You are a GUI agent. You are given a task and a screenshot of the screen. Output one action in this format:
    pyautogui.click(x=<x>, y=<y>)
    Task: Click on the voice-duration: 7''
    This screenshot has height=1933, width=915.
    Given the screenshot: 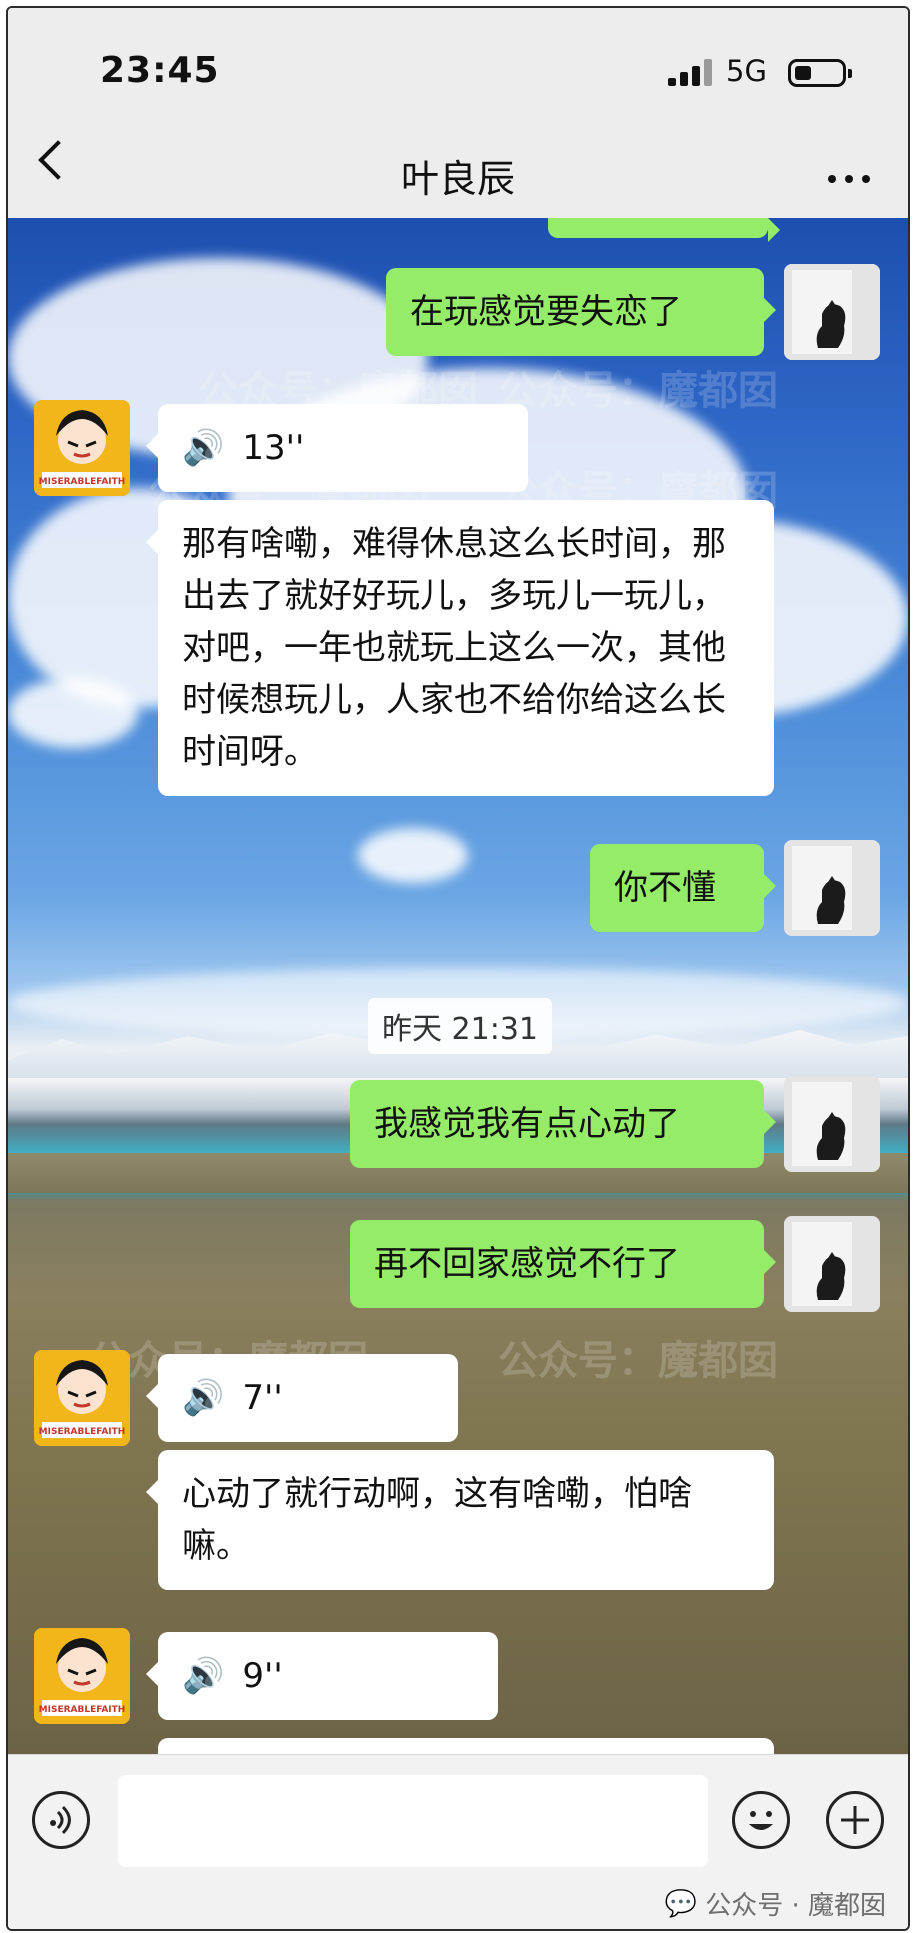 What is the action you would take?
    pyautogui.click(x=262, y=1398)
    